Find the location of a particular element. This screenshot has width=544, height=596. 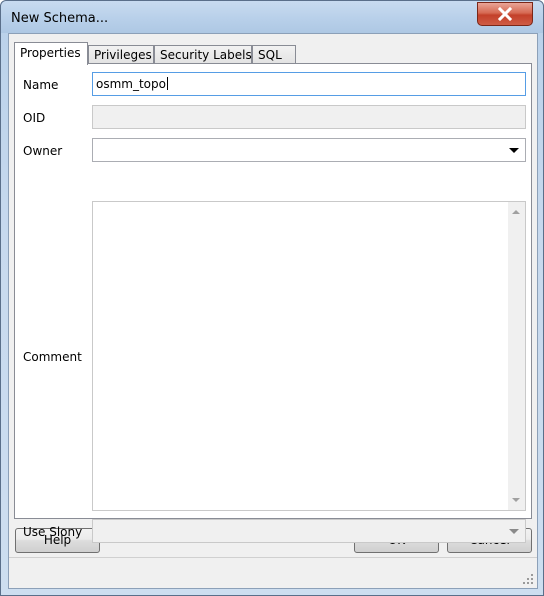

tab-properties-label: Properties is located at coordinates (50, 53).